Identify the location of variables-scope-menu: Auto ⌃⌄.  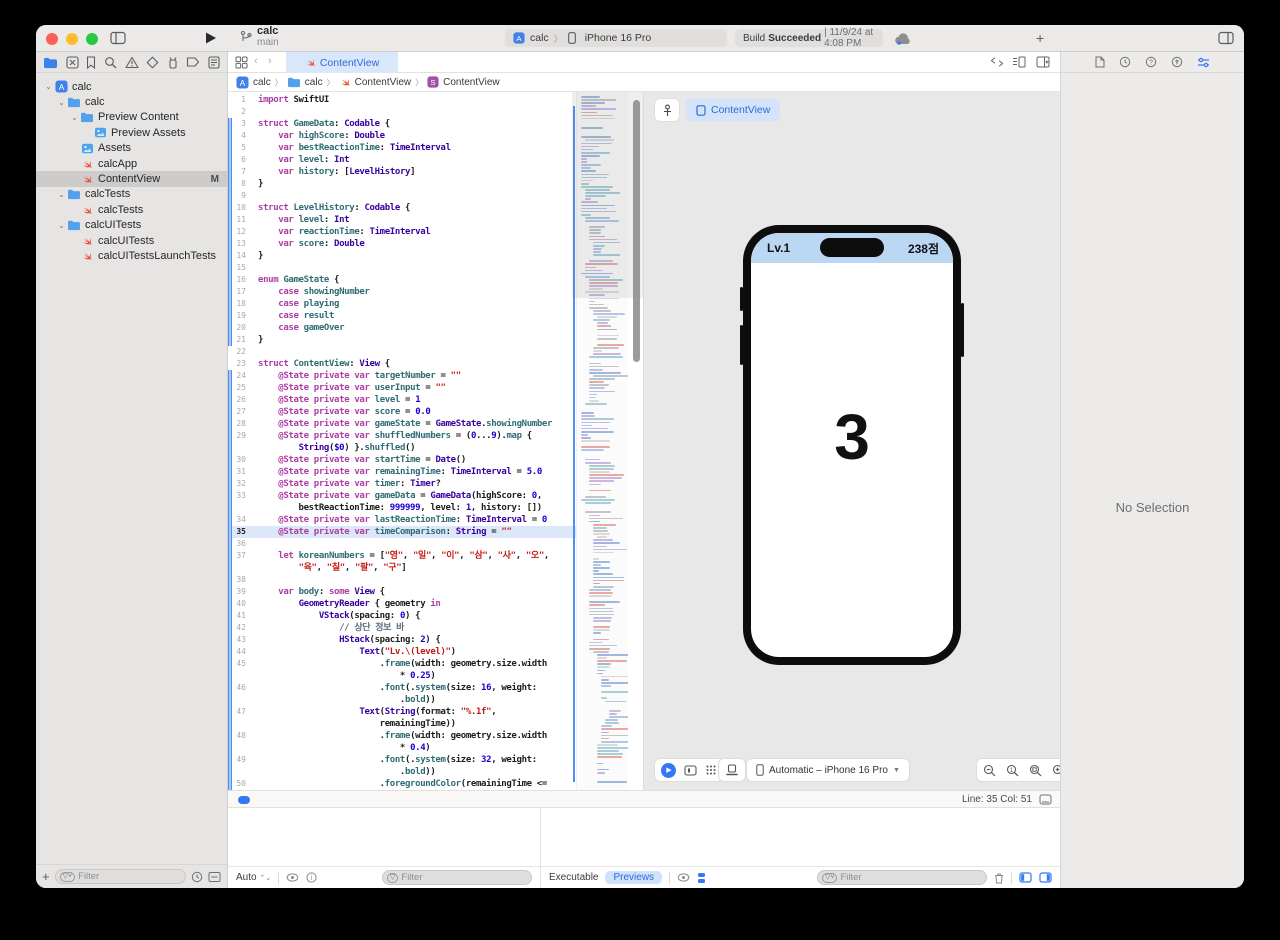
(253, 877).